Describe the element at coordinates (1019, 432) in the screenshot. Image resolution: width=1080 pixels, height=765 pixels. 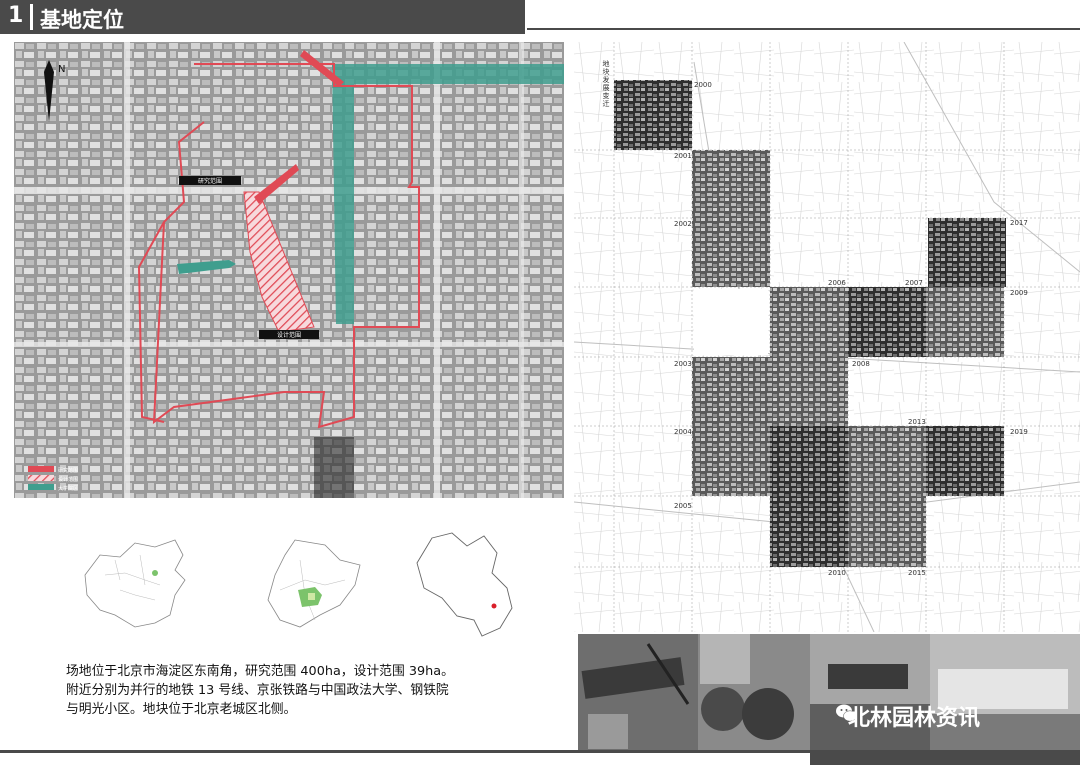
I see `year-label: 2019` at that location.